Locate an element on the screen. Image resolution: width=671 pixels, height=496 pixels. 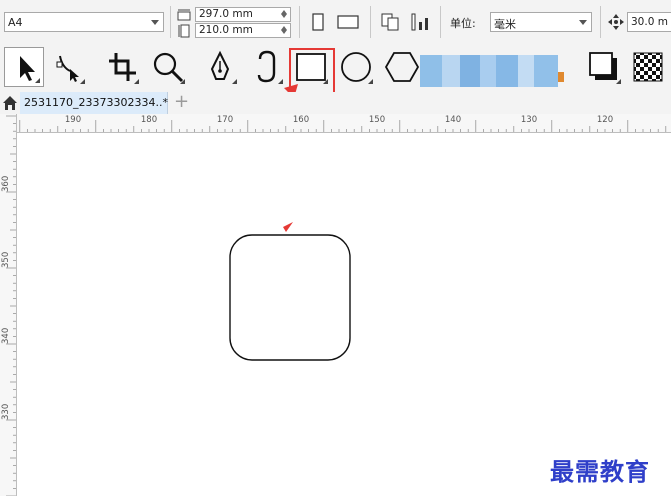
ruler-label: 170 is located at coordinates (225, 120).